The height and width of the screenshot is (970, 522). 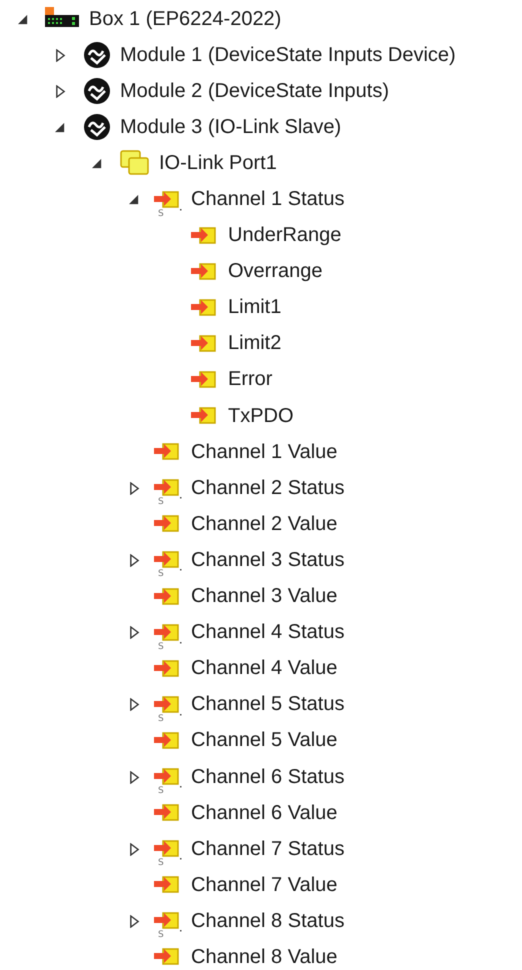 What do you see at coordinates (288, 55) in the screenshot?
I see `tree-item: Module 1 (DeviceState Inputs Device)` at bounding box center [288, 55].